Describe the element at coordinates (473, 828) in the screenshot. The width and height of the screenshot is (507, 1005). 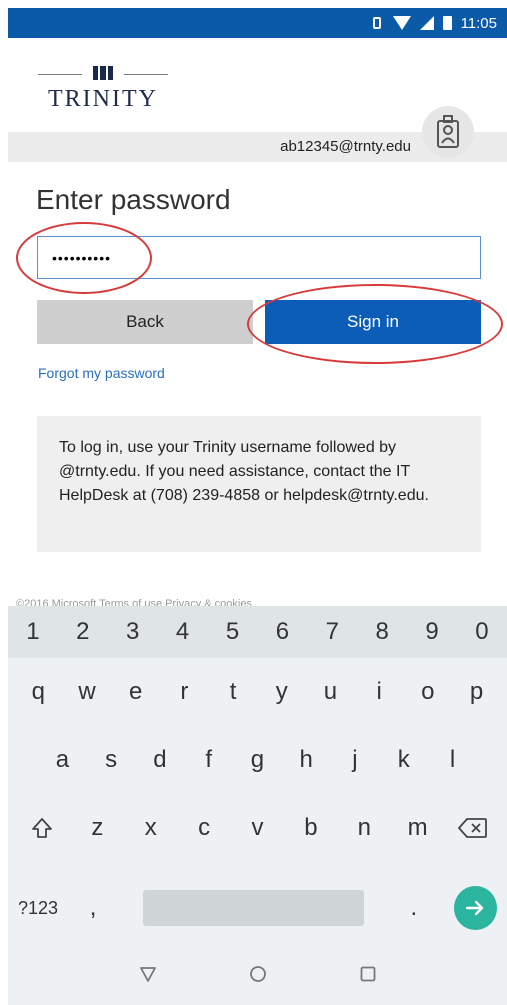
I see `backspace-icon` at that location.